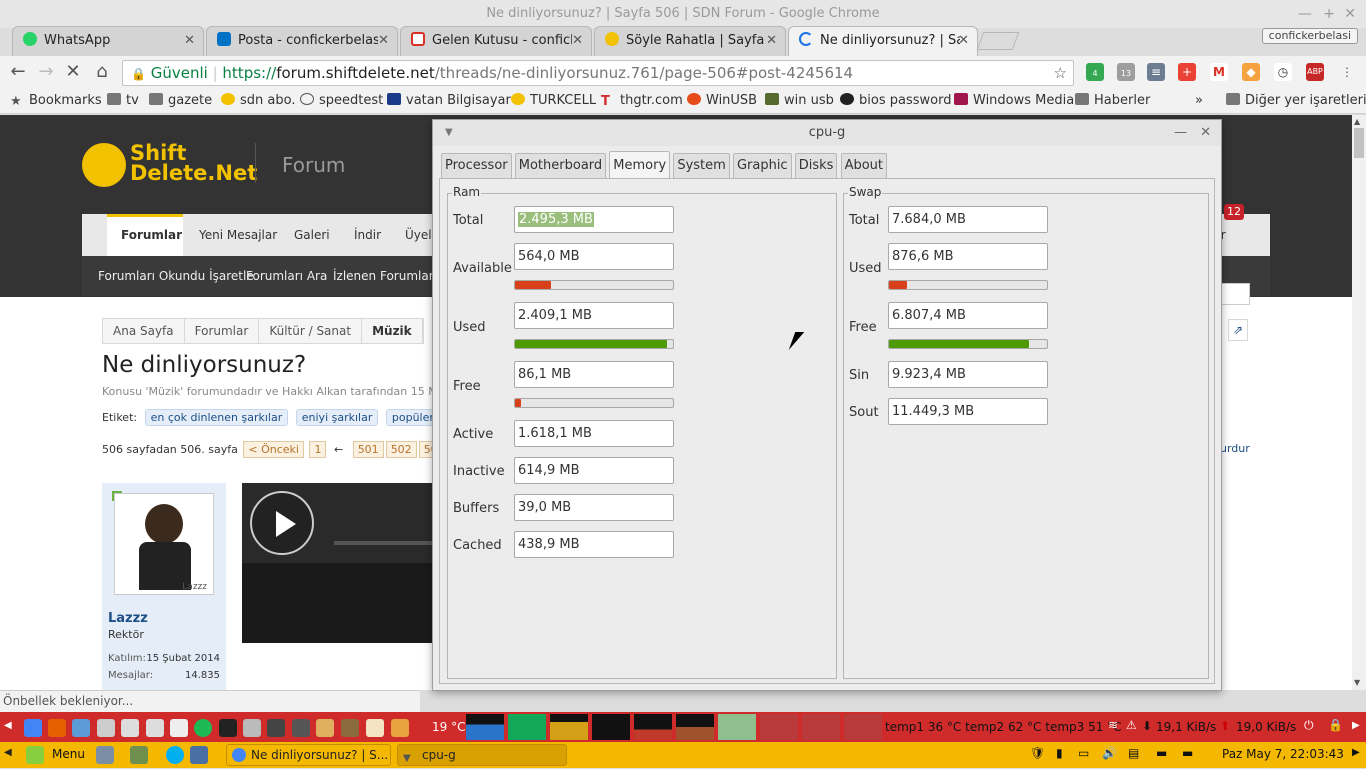  I want to click on tab-whatsapp: WhatsApp ✕, so click(108, 41).